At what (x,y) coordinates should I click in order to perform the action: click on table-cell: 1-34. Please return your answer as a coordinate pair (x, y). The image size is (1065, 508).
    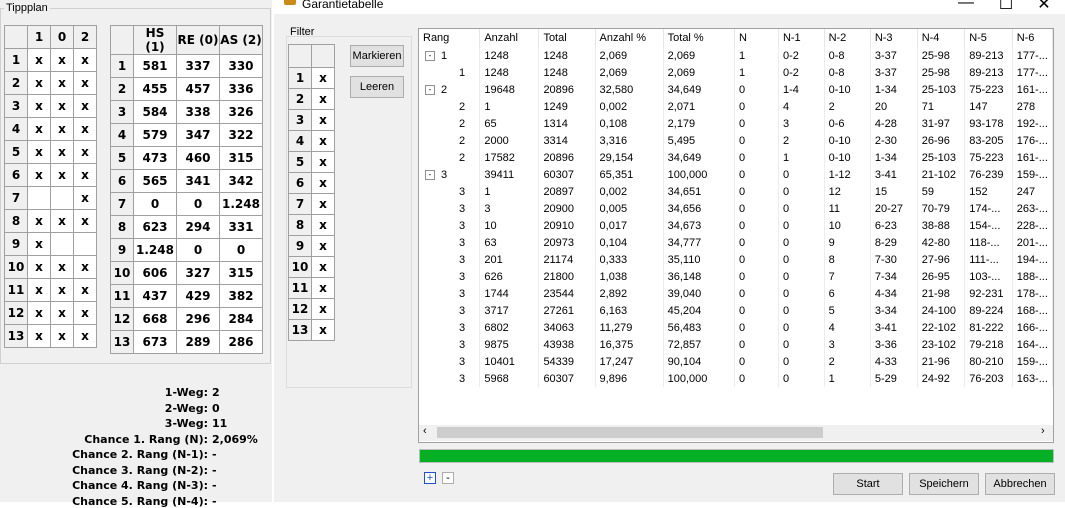
    Looking at the image, I should click on (894, 157).